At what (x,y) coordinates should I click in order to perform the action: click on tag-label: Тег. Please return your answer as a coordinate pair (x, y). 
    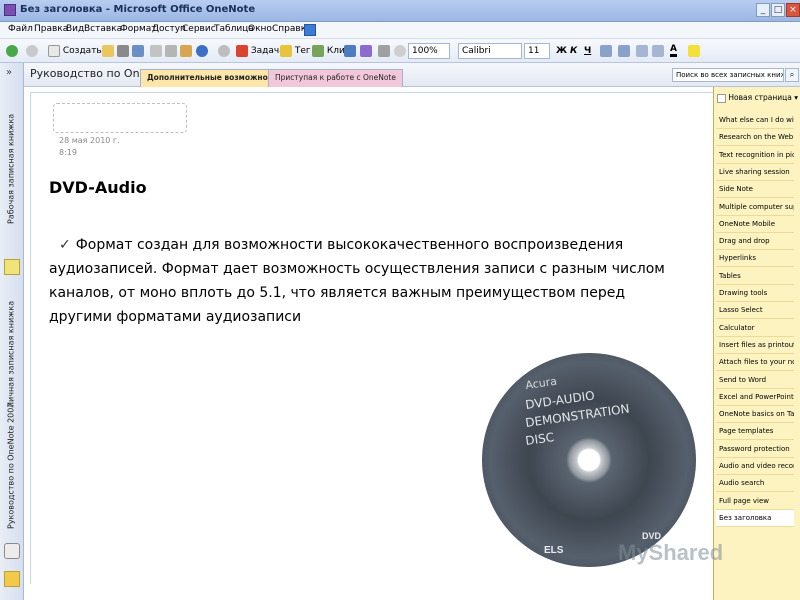
    Looking at the image, I should click on (302, 51).